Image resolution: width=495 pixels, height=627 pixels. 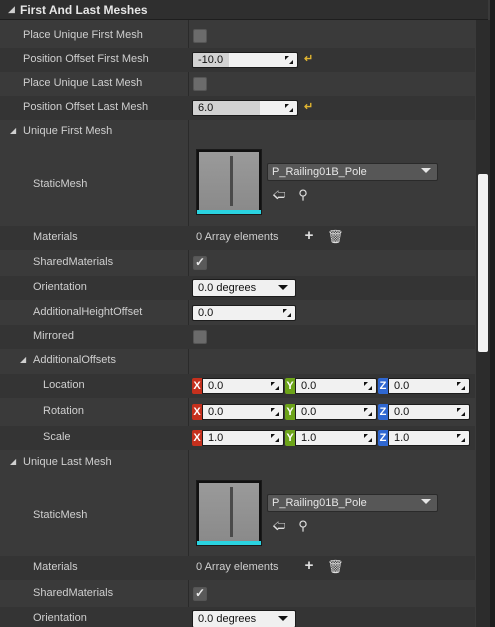 What do you see at coordinates (336, 412) in the screenshot?
I see `rotation-y-field: 0.0` at bounding box center [336, 412].